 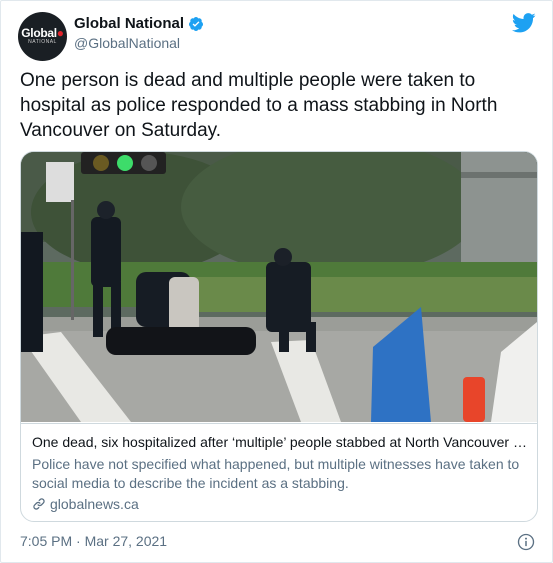 What do you see at coordinates (39, 504) in the screenshot?
I see `link-icon` at bounding box center [39, 504].